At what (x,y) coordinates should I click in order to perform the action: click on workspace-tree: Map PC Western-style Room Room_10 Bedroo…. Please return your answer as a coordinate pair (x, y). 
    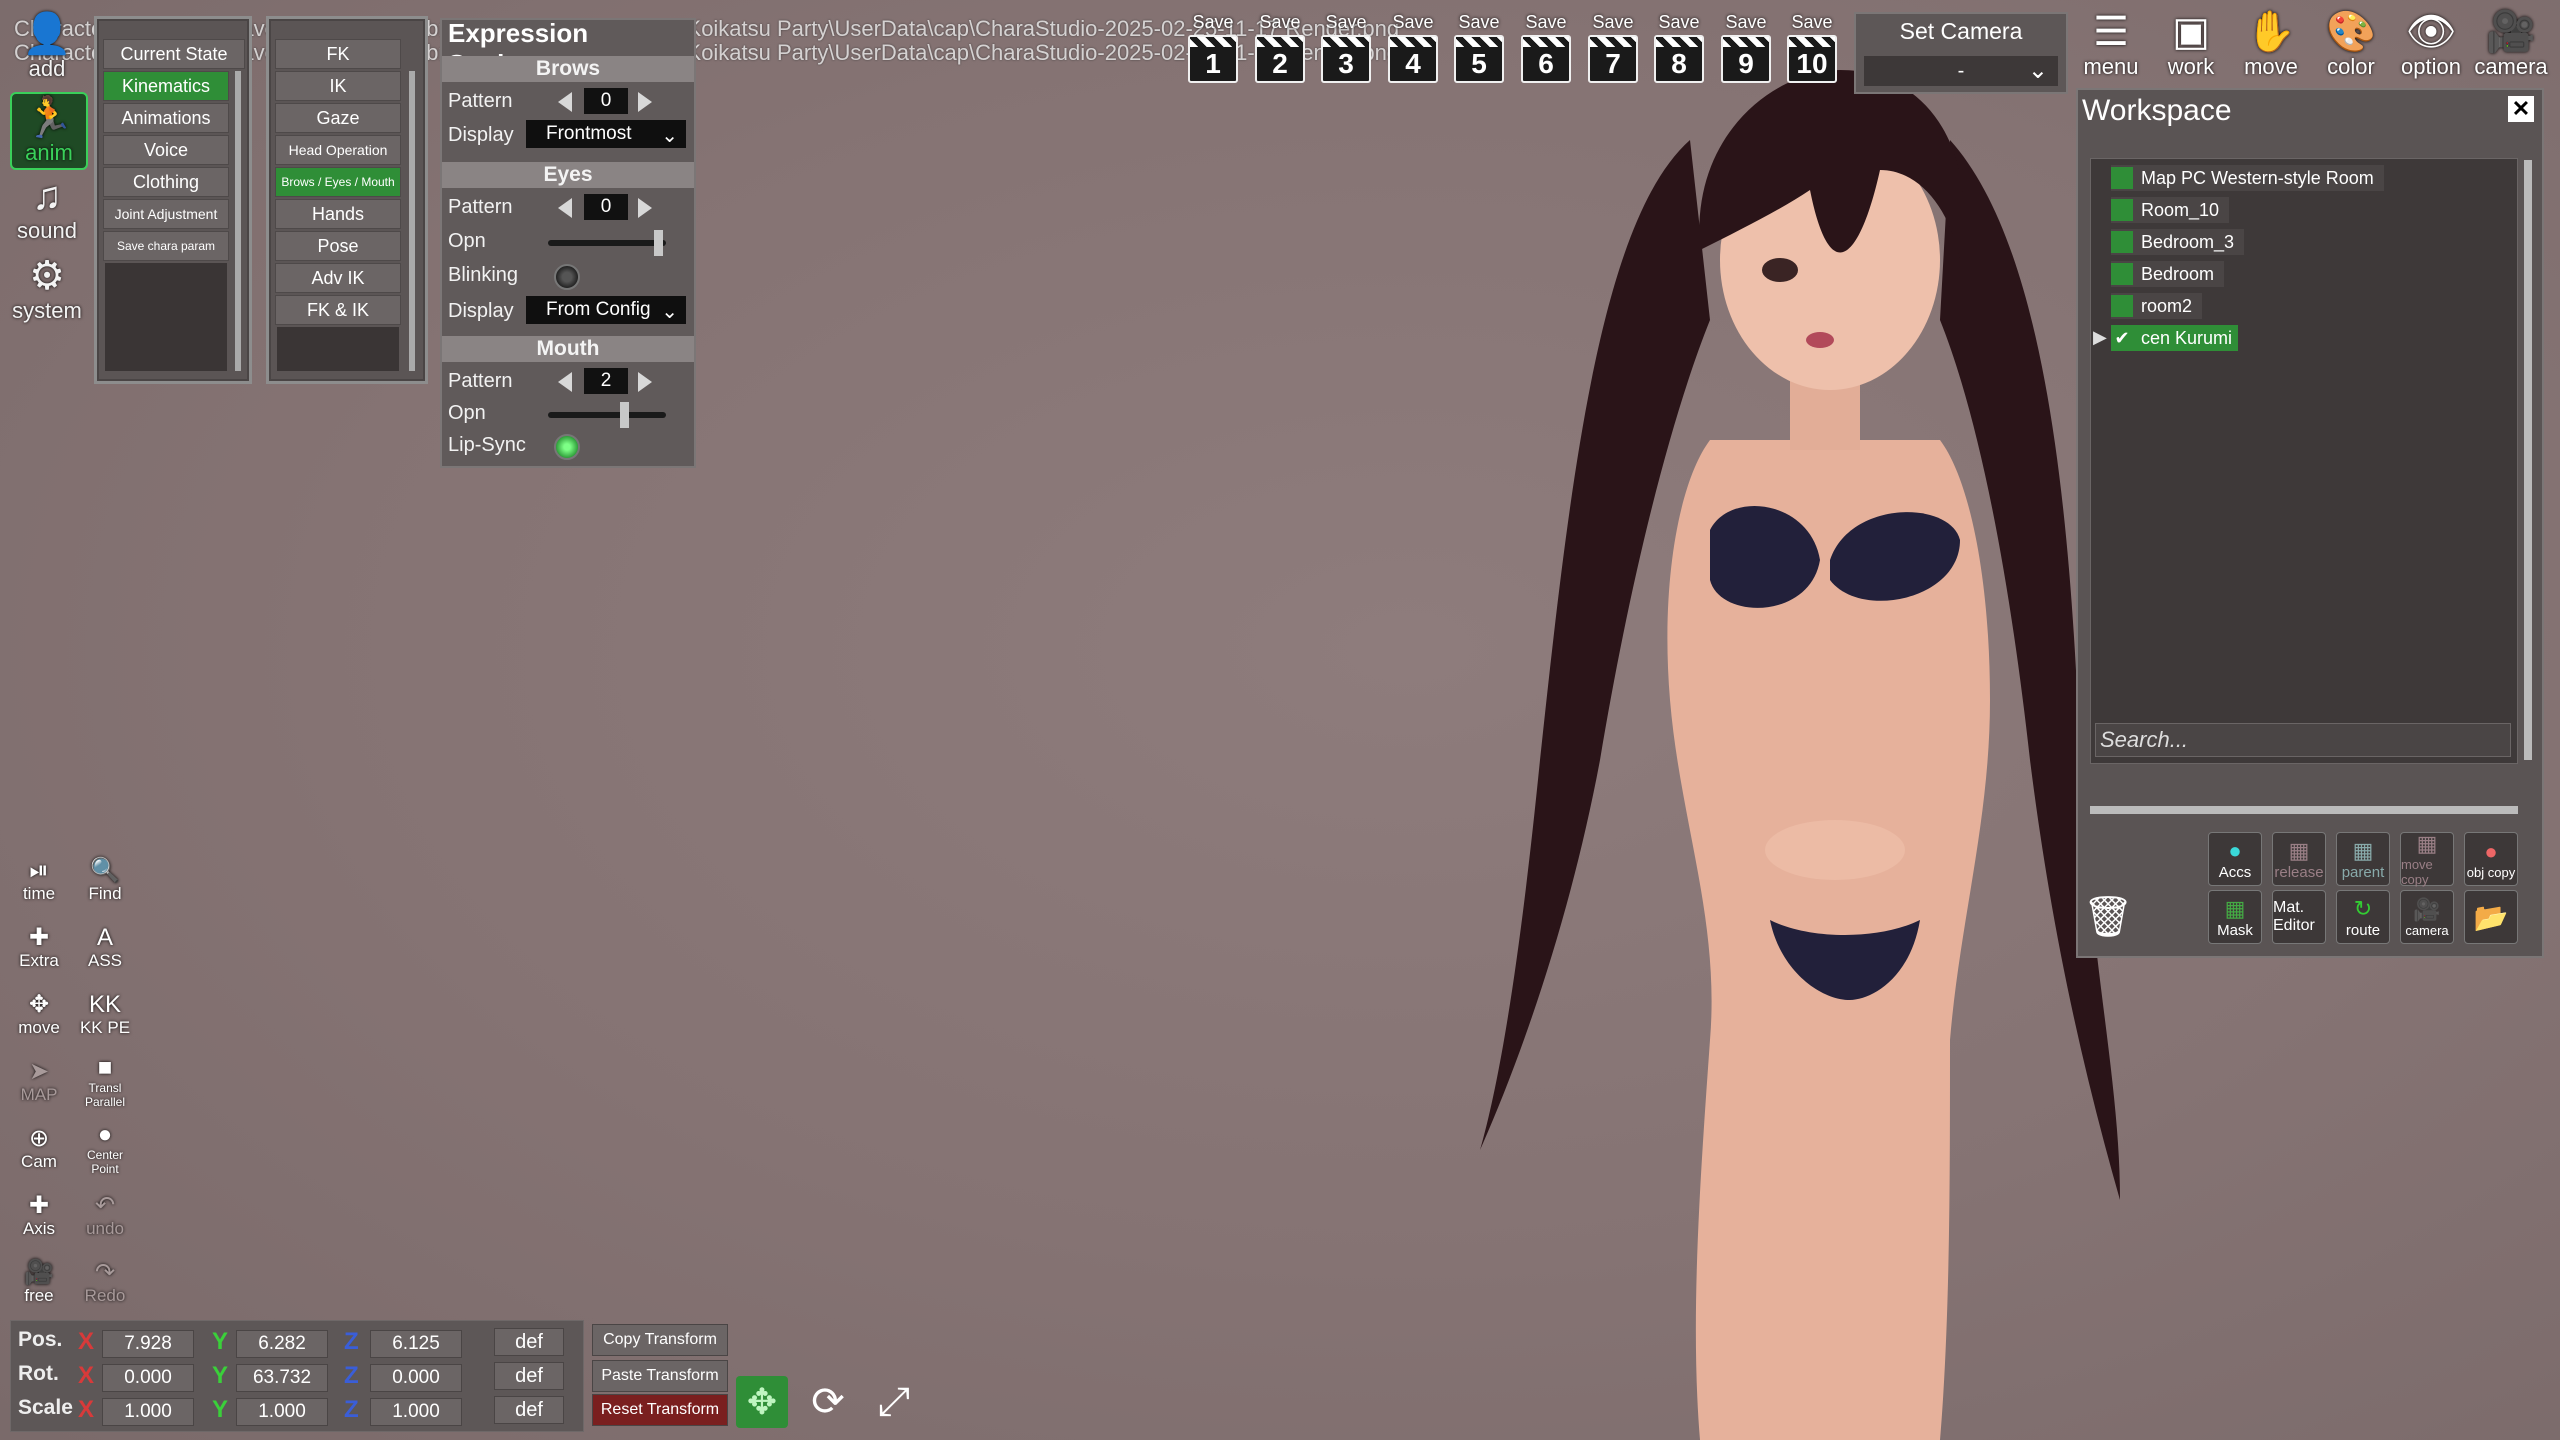
    Looking at the image, I should click on (2304, 461).